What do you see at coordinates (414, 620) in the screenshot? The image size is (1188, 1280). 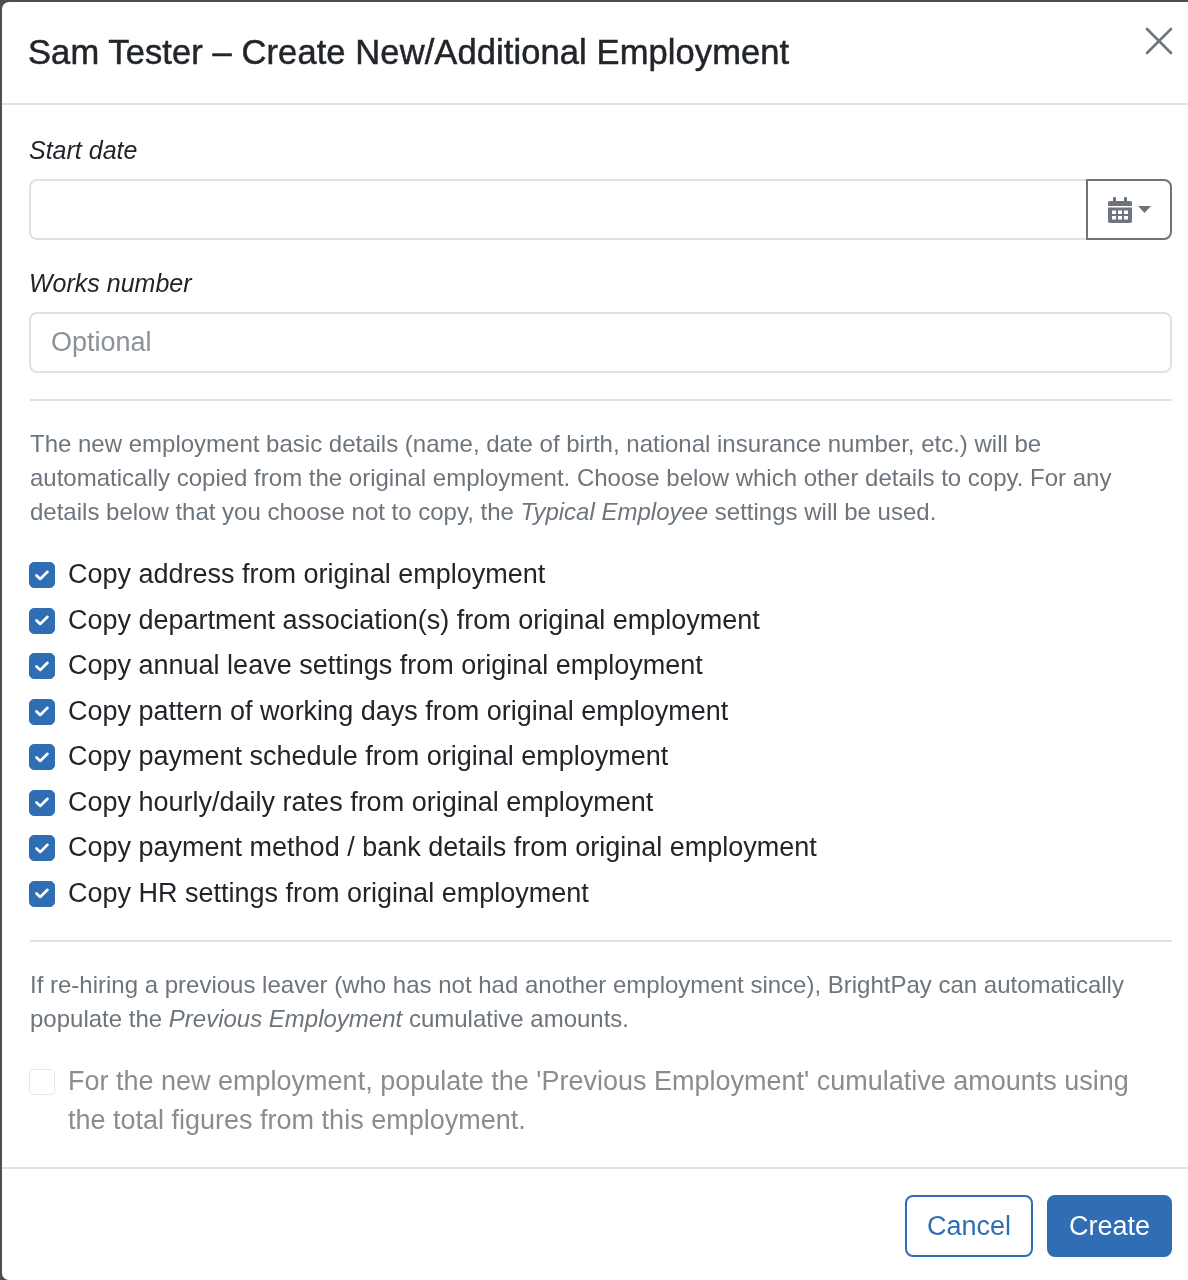 I see `checkbox-label: Copy department association(s) from original employment` at bounding box center [414, 620].